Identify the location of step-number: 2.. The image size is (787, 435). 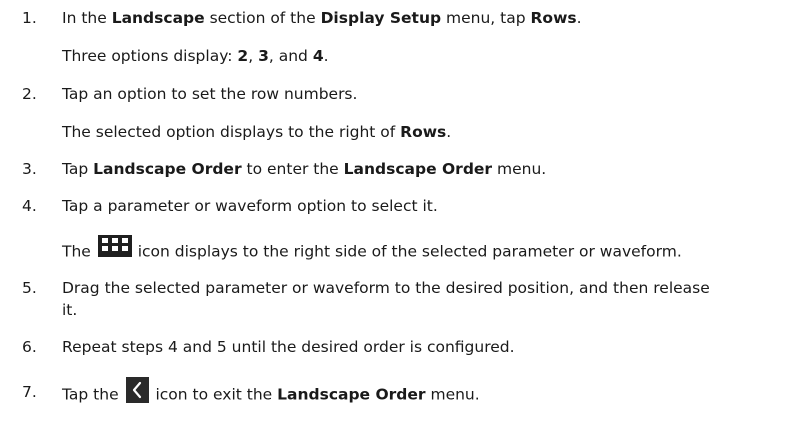
(29, 94).